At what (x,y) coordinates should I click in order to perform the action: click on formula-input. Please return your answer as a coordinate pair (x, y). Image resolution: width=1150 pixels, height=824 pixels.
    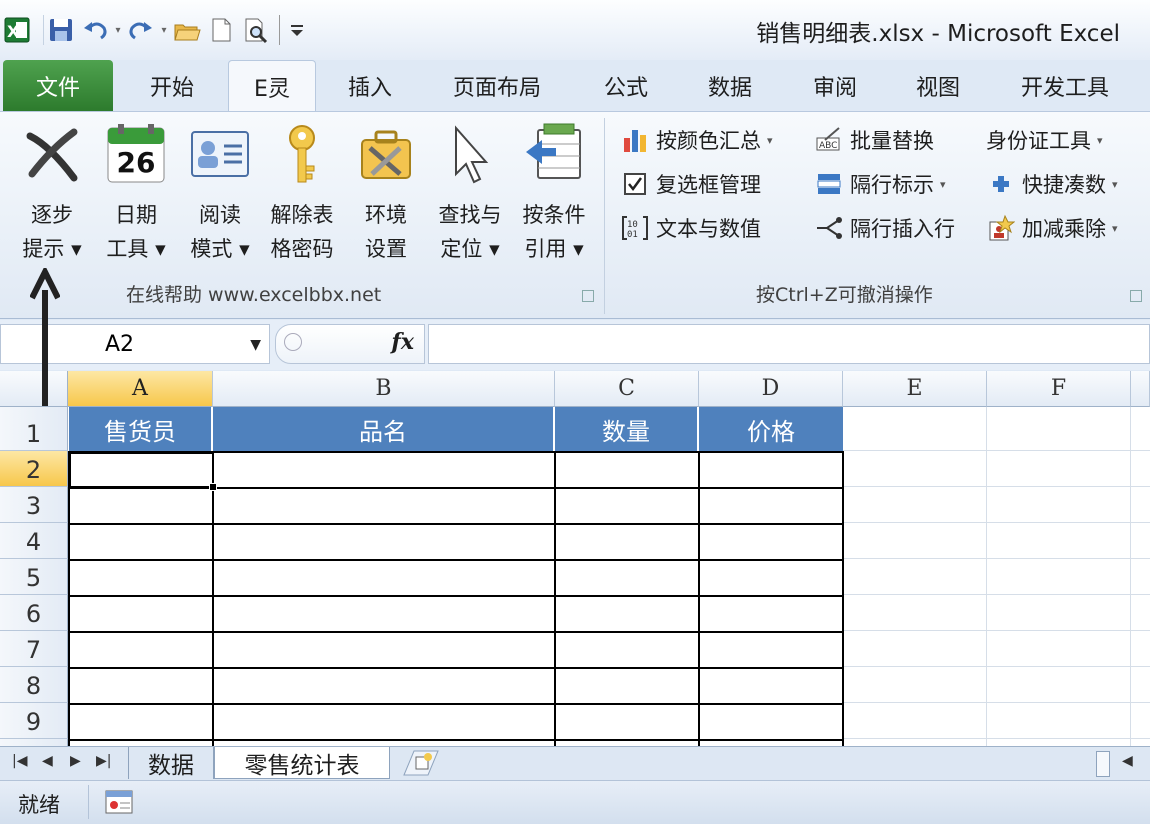
    Looking at the image, I should click on (789, 344).